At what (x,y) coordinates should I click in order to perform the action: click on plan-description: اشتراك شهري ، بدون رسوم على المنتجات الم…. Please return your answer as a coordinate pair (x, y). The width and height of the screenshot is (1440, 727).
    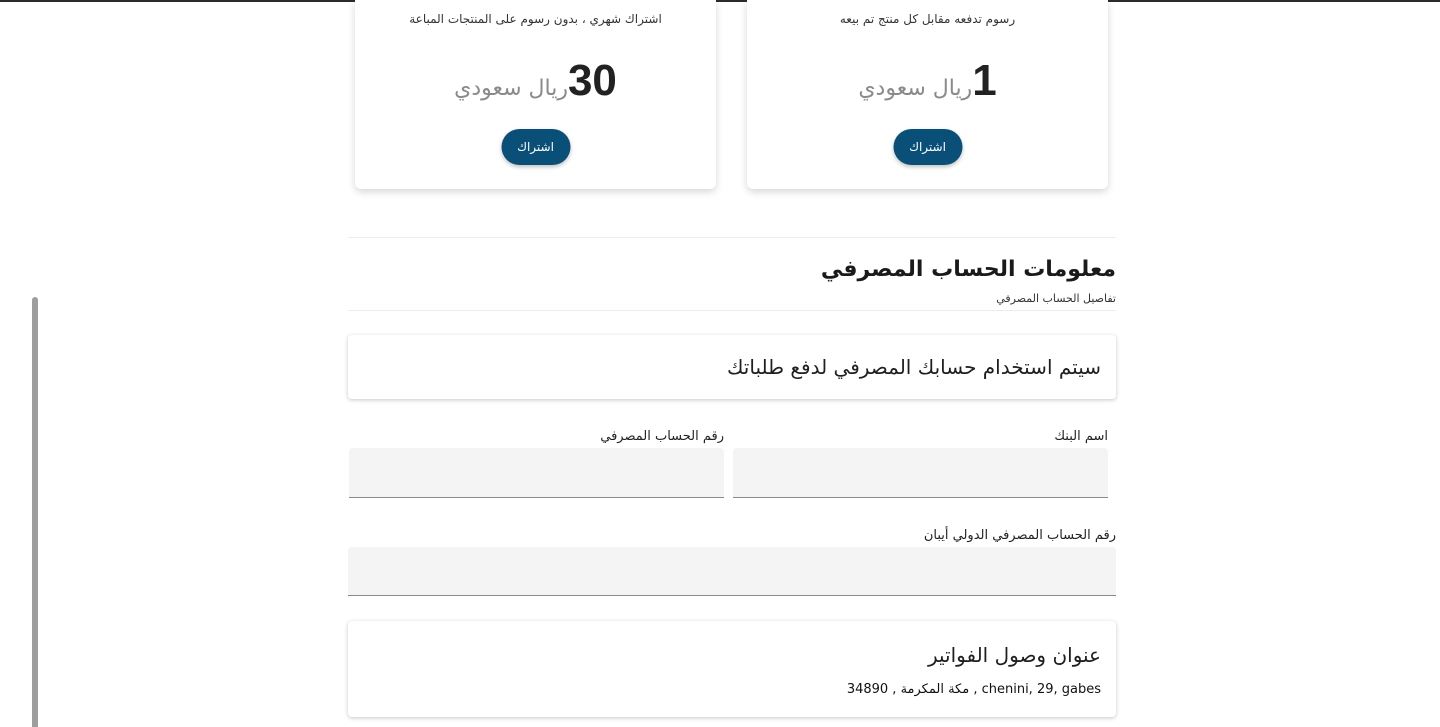
    Looking at the image, I should click on (535, 19).